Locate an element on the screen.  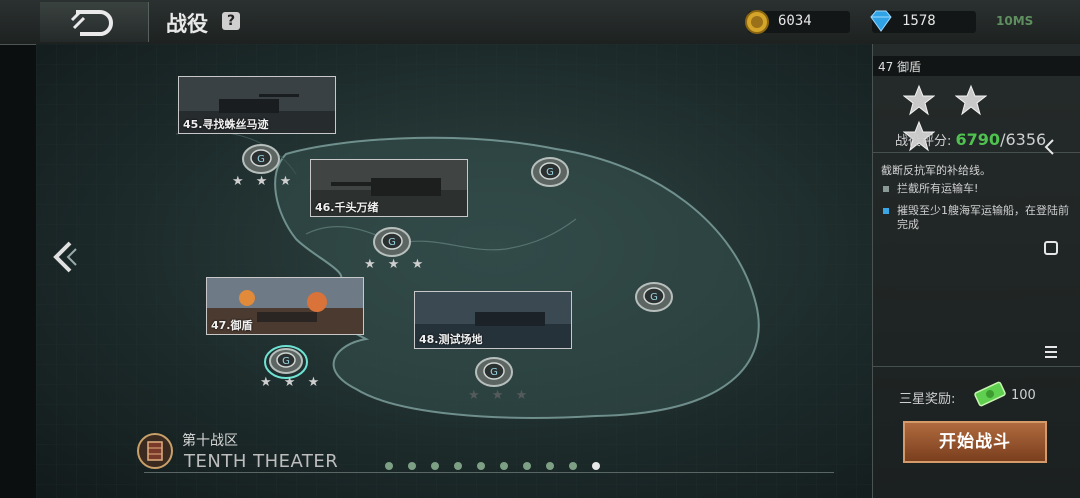
nav-home-icon is located at coordinates (1051, 248).